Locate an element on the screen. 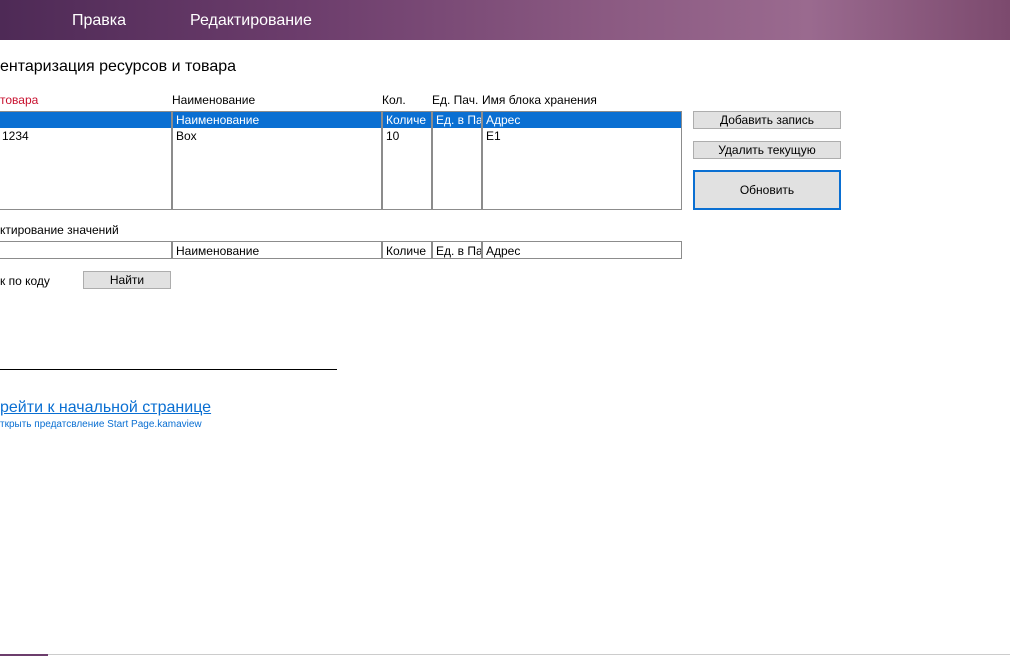 This screenshot has width=1010, height=656. menu-item-editing: Редактирование is located at coordinates (251, 21).